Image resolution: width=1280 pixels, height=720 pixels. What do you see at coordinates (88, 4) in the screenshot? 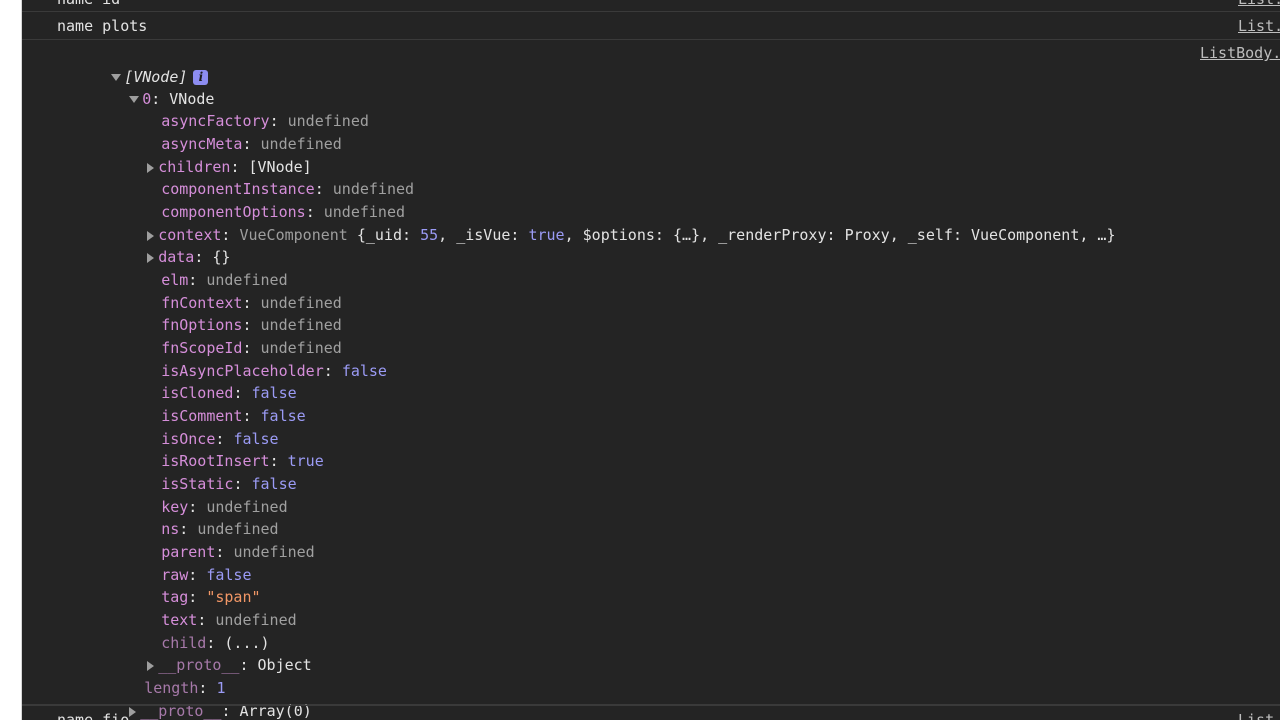
I see `message-text: name id` at bounding box center [88, 4].